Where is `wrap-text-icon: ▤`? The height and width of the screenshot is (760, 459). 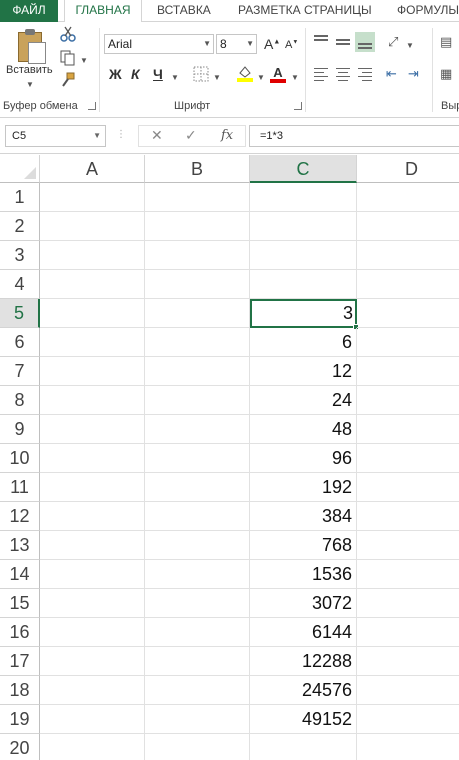 wrap-text-icon: ▤ is located at coordinates (446, 42).